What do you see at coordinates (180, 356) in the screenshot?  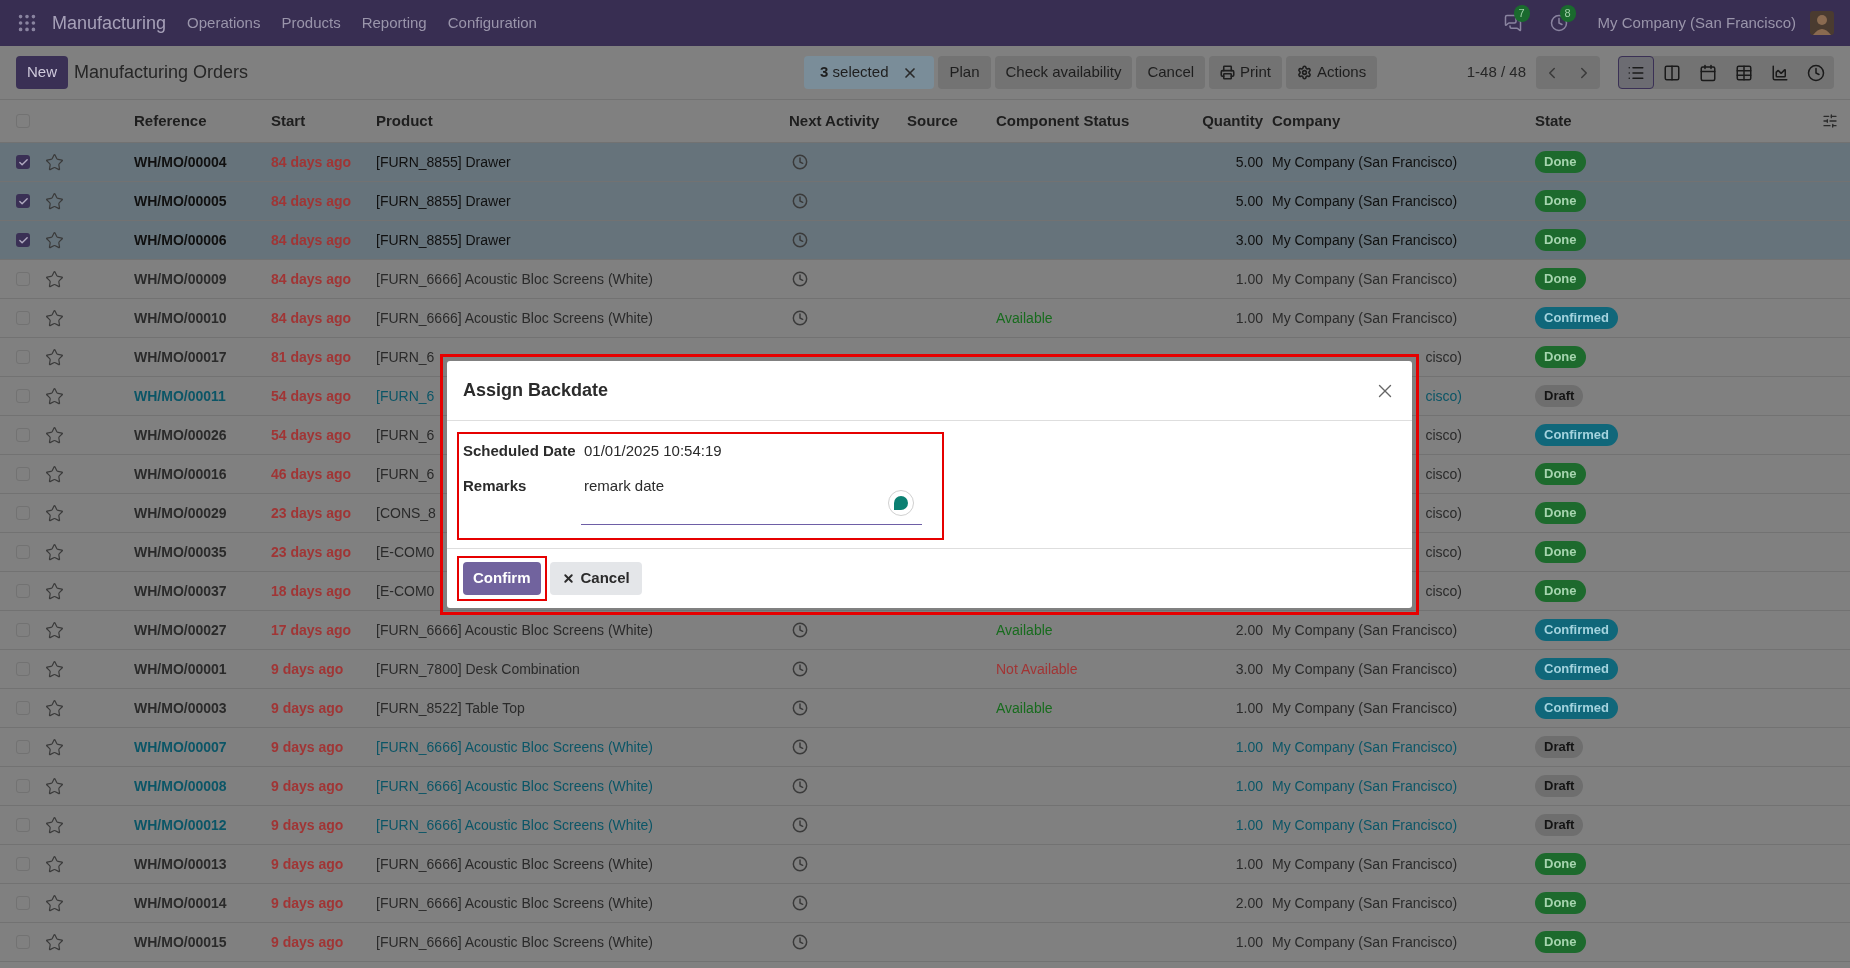 I see `reference: WH/MO/00017` at bounding box center [180, 356].